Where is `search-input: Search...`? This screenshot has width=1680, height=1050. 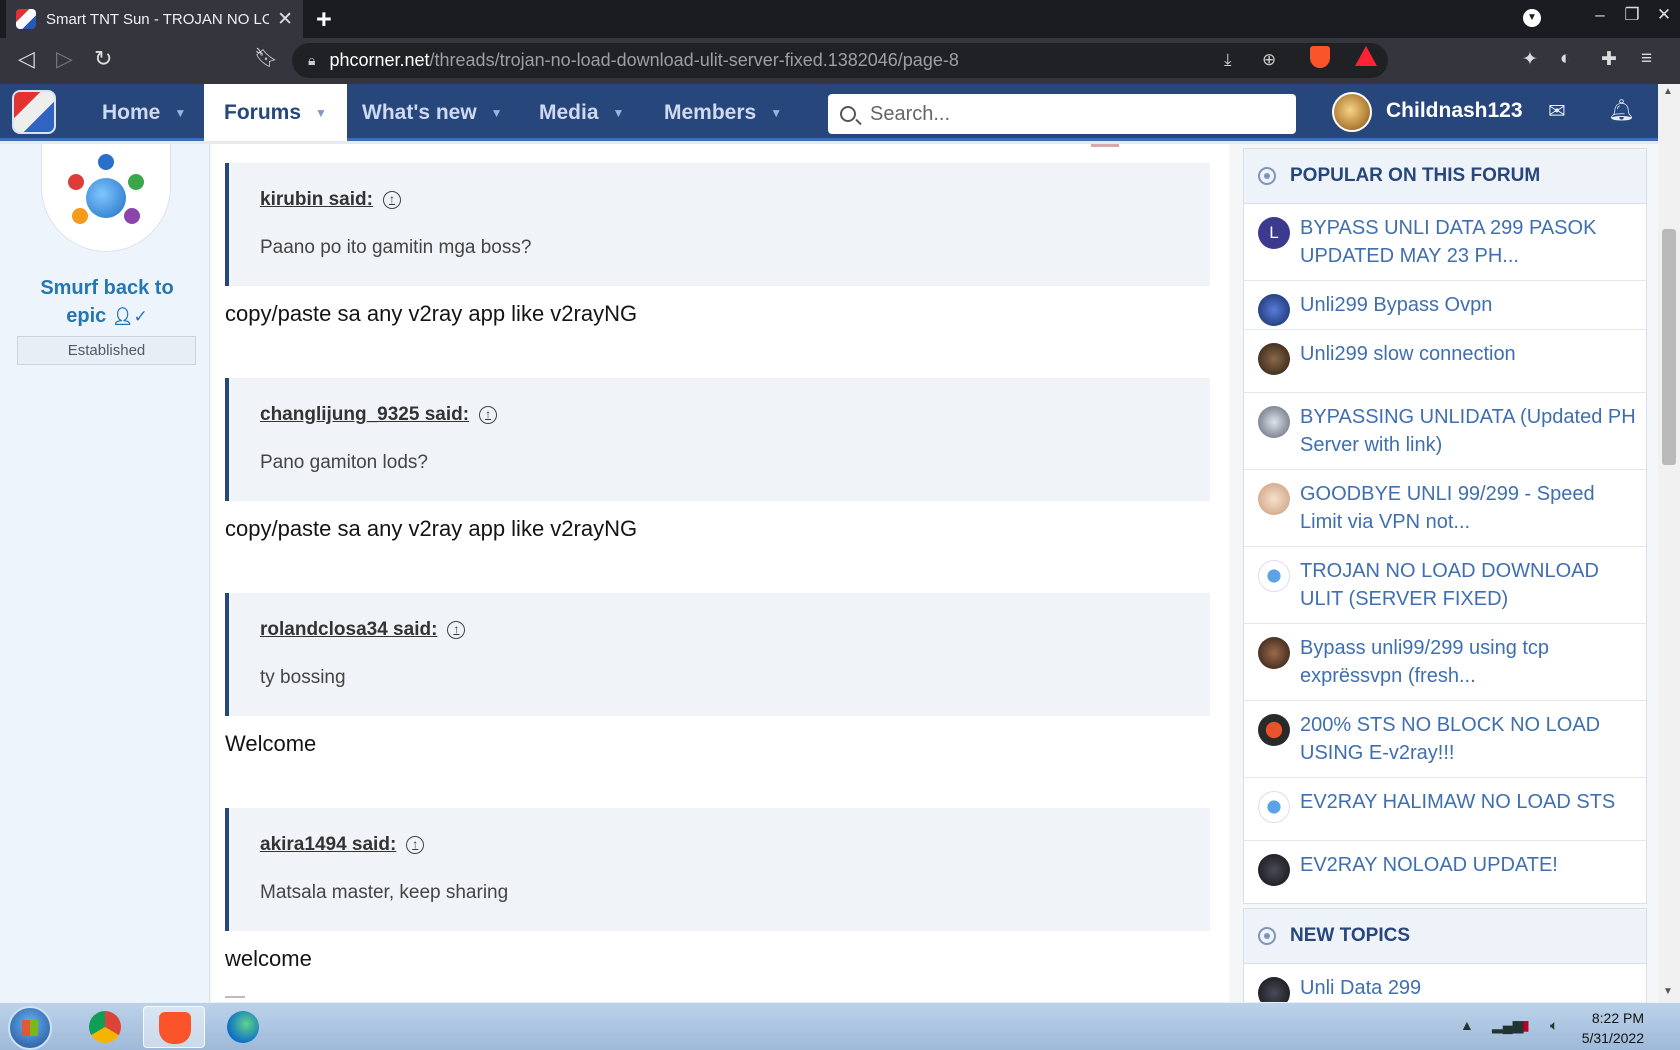
search-input: Search... is located at coordinates (1062, 114).